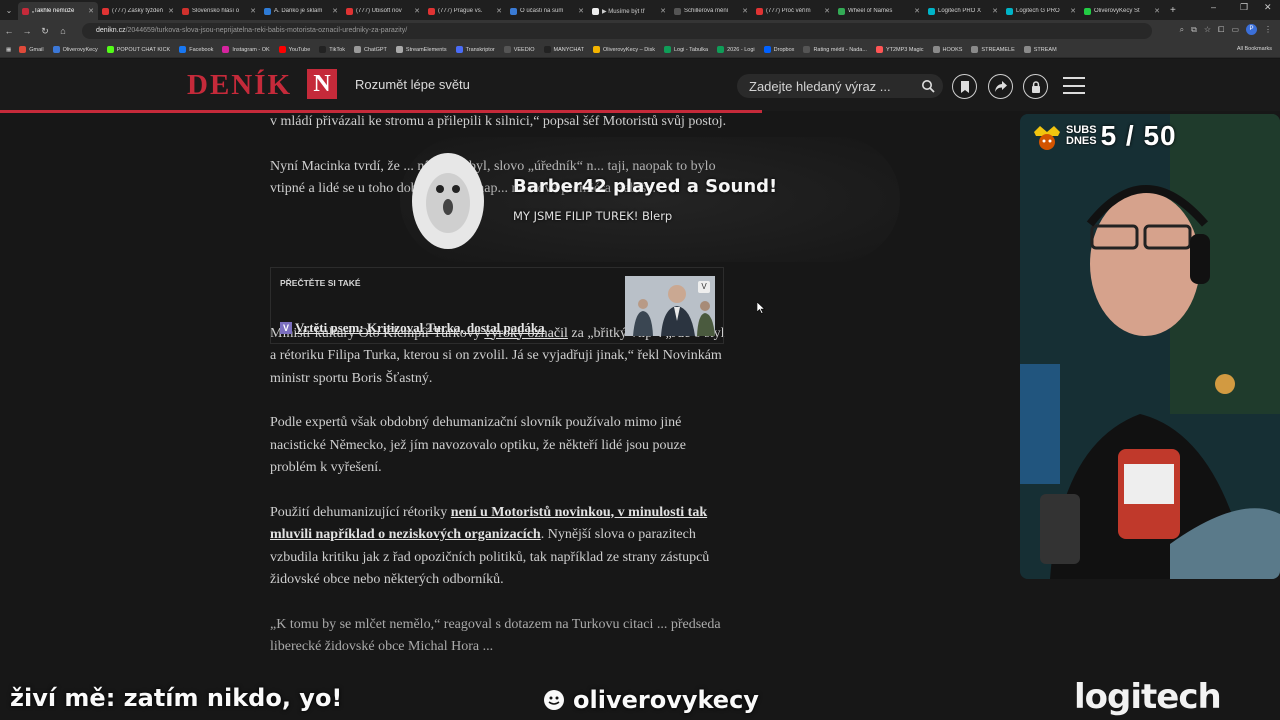 This screenshot has width=1280, height=720. I want to click on forward-icon: →, so click(27, 31).